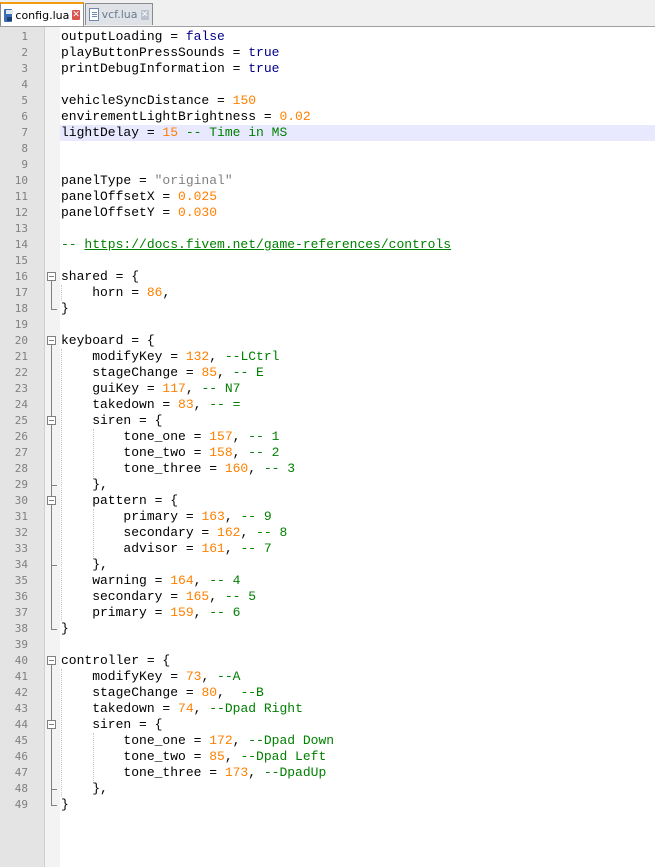 The image size is (655, 867). What do you see at coordinates (283, 756) in the screenshot?
I see `code-token: --Dpad Left` at bounding box center [283, 756].